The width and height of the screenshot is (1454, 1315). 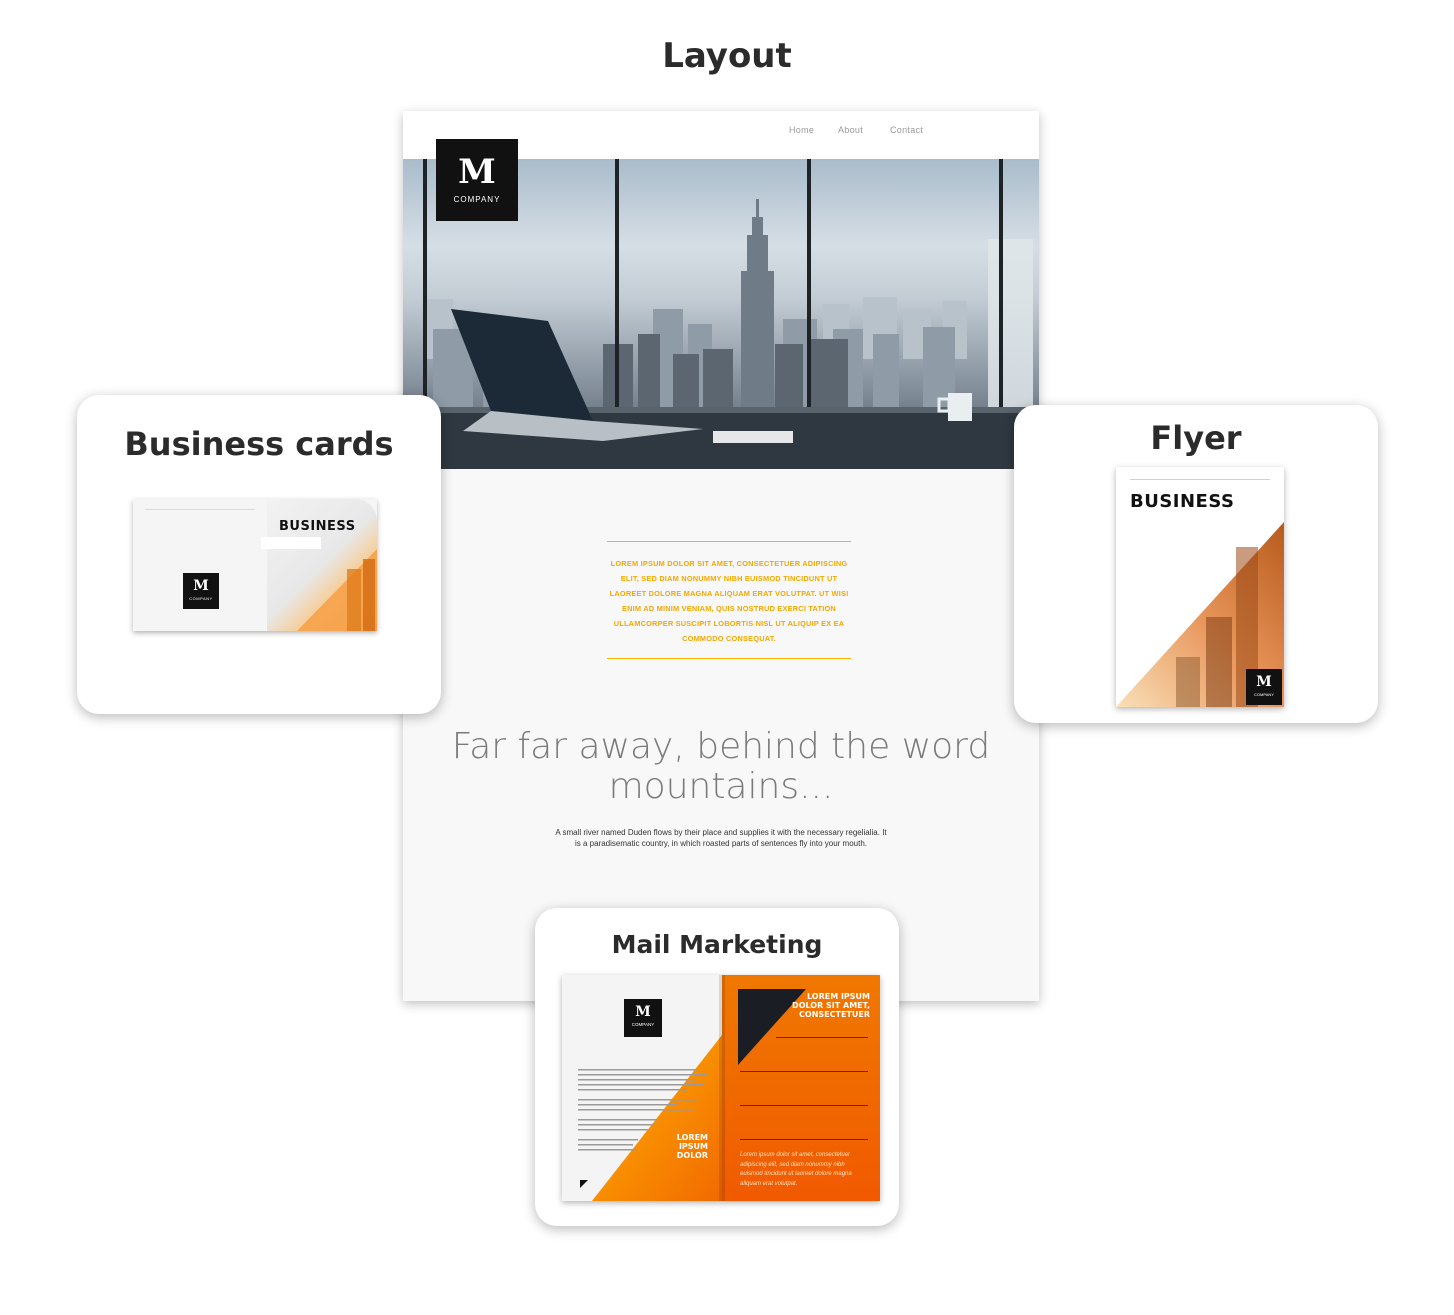 What do you see at coordinates (317, 526) in the screenshot?
I see `business-card-heading: BUSINESS` at bounding box center [317, 526].